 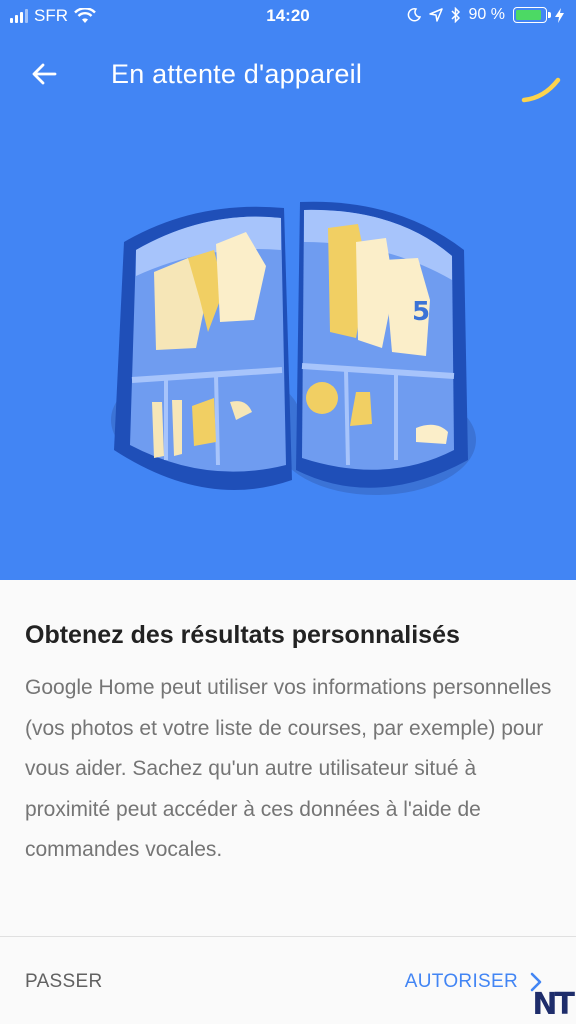 I want to click on allow-button: AUTORISER, so click(x=473, y=982).